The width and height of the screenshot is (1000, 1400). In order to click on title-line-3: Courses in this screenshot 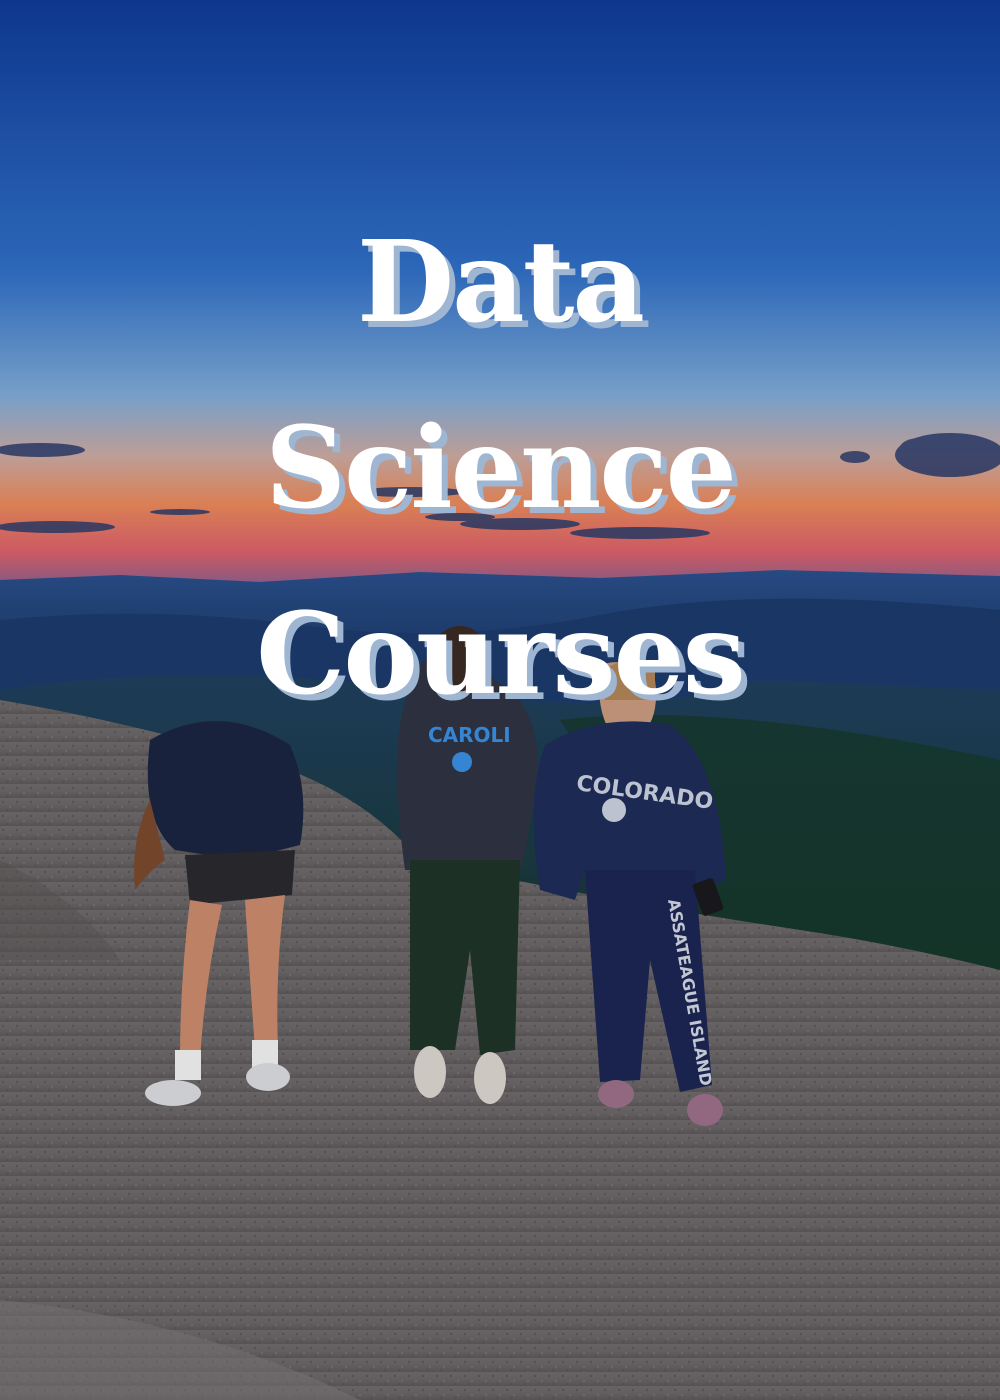, I will do `click(501, 654)`.